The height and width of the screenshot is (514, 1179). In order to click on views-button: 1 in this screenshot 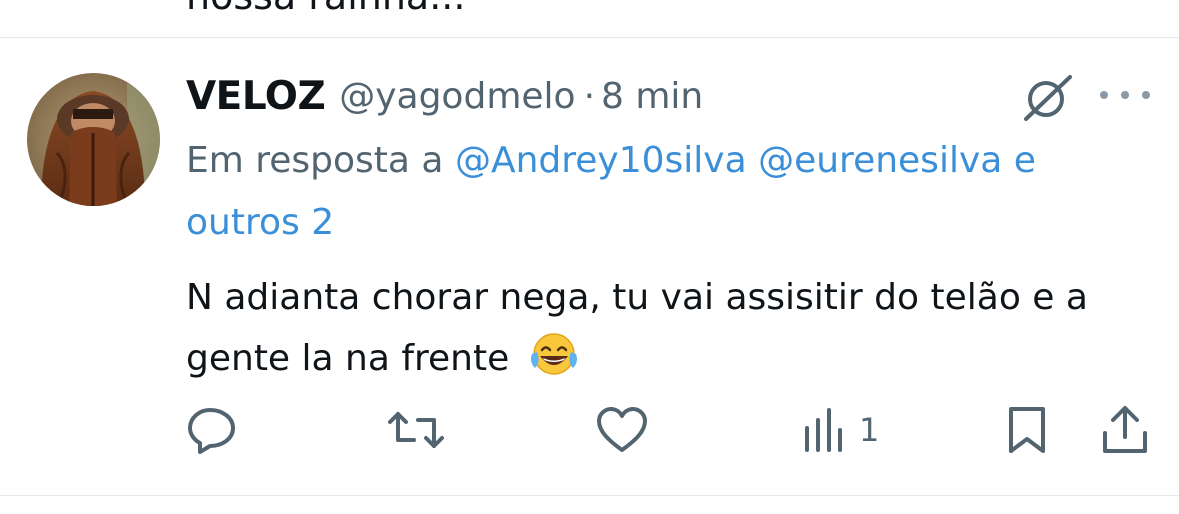, I will do `click(841, 430)`.